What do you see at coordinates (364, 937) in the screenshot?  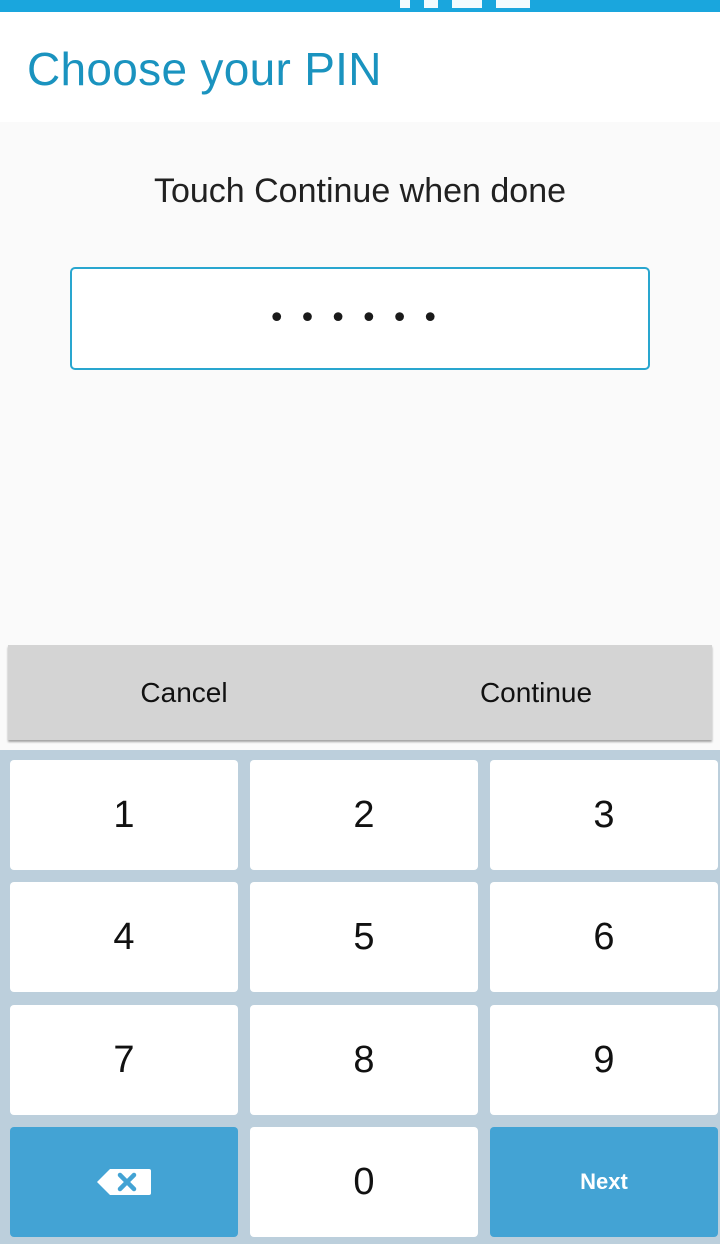 I see `key-5: 5` at bounding box center [364, 937].